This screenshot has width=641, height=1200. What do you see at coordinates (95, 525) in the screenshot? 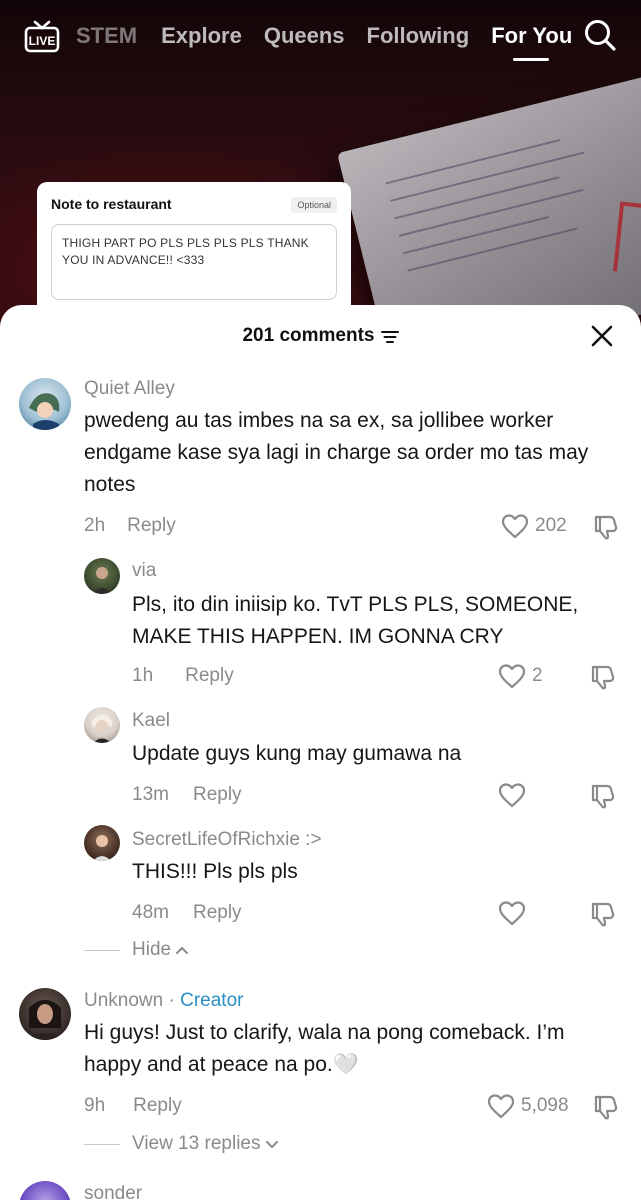
I see `comment-time: 2h` at bounding box center [95, 525].